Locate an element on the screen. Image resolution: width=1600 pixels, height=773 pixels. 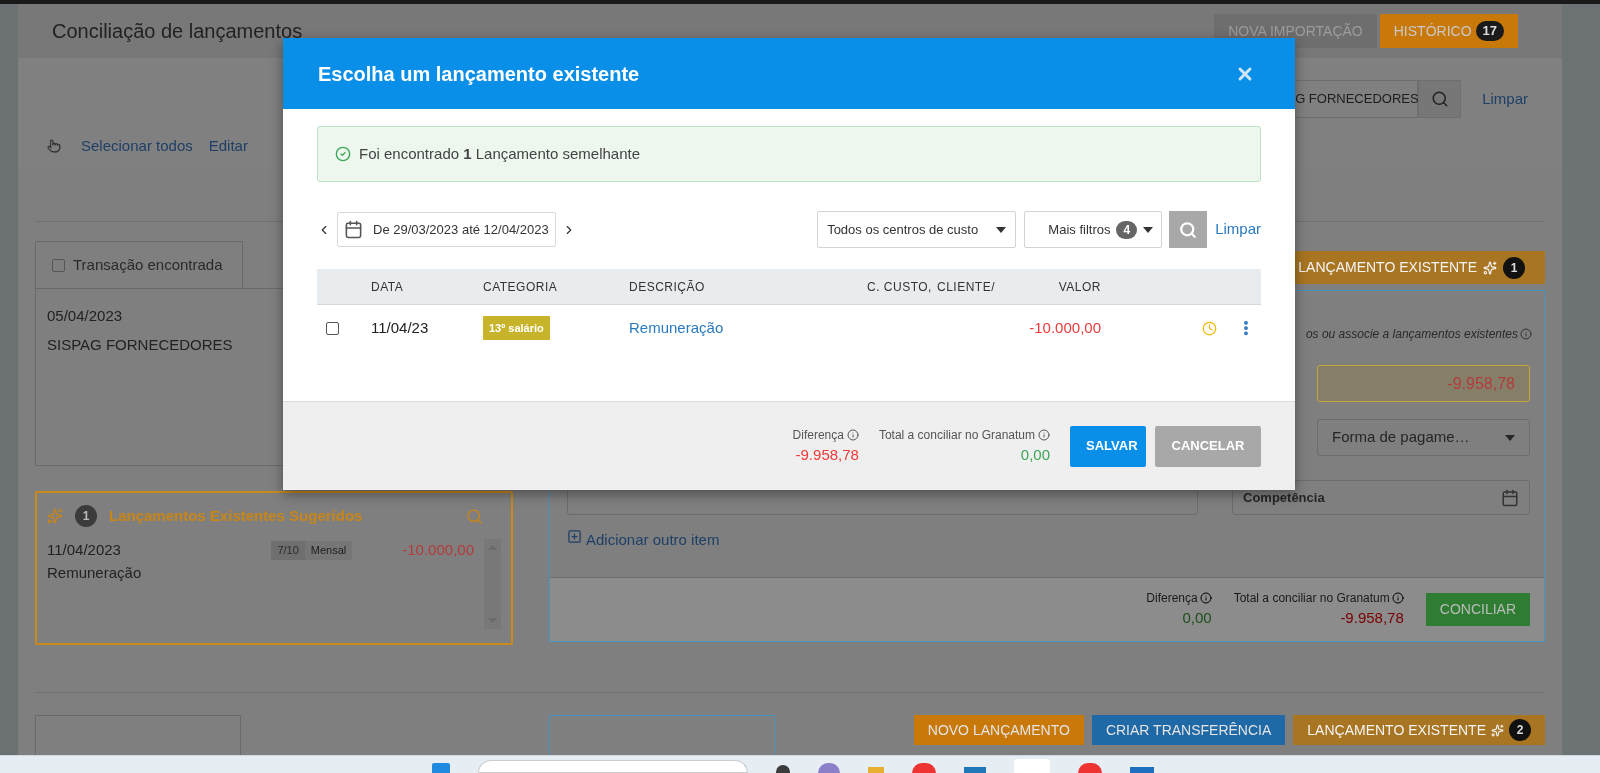
date-range-field: De 29/03/2023 até 12/04/2023 is located at coordinates (446, 229).